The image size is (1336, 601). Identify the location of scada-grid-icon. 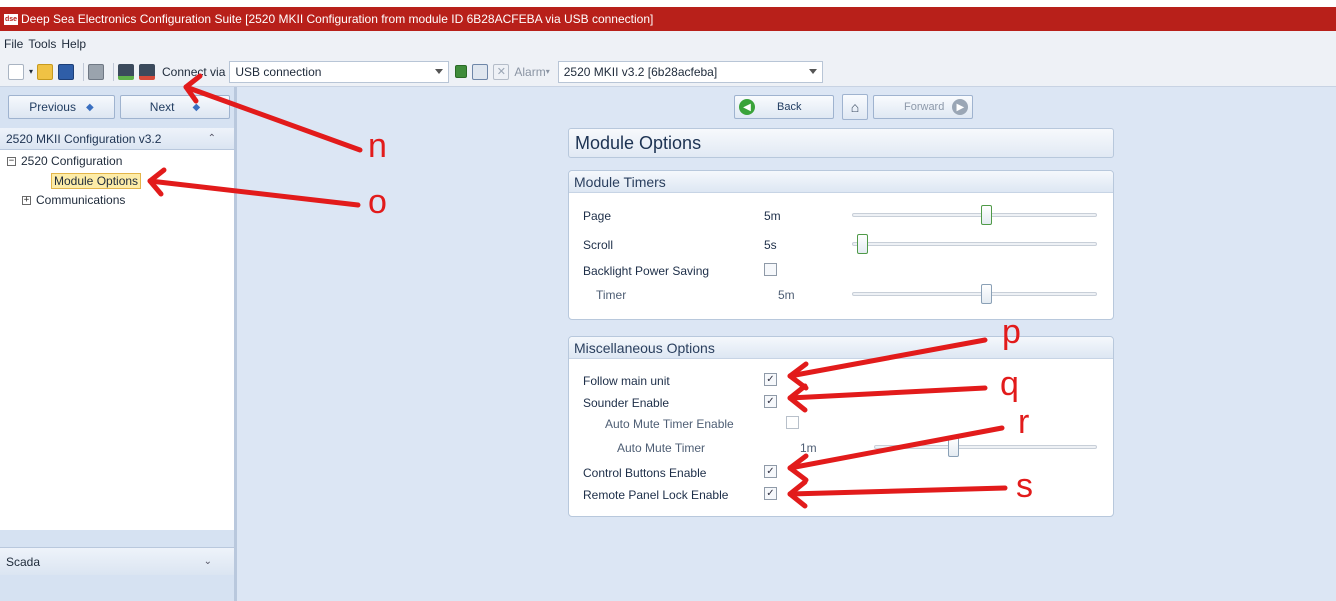
(480, 71).